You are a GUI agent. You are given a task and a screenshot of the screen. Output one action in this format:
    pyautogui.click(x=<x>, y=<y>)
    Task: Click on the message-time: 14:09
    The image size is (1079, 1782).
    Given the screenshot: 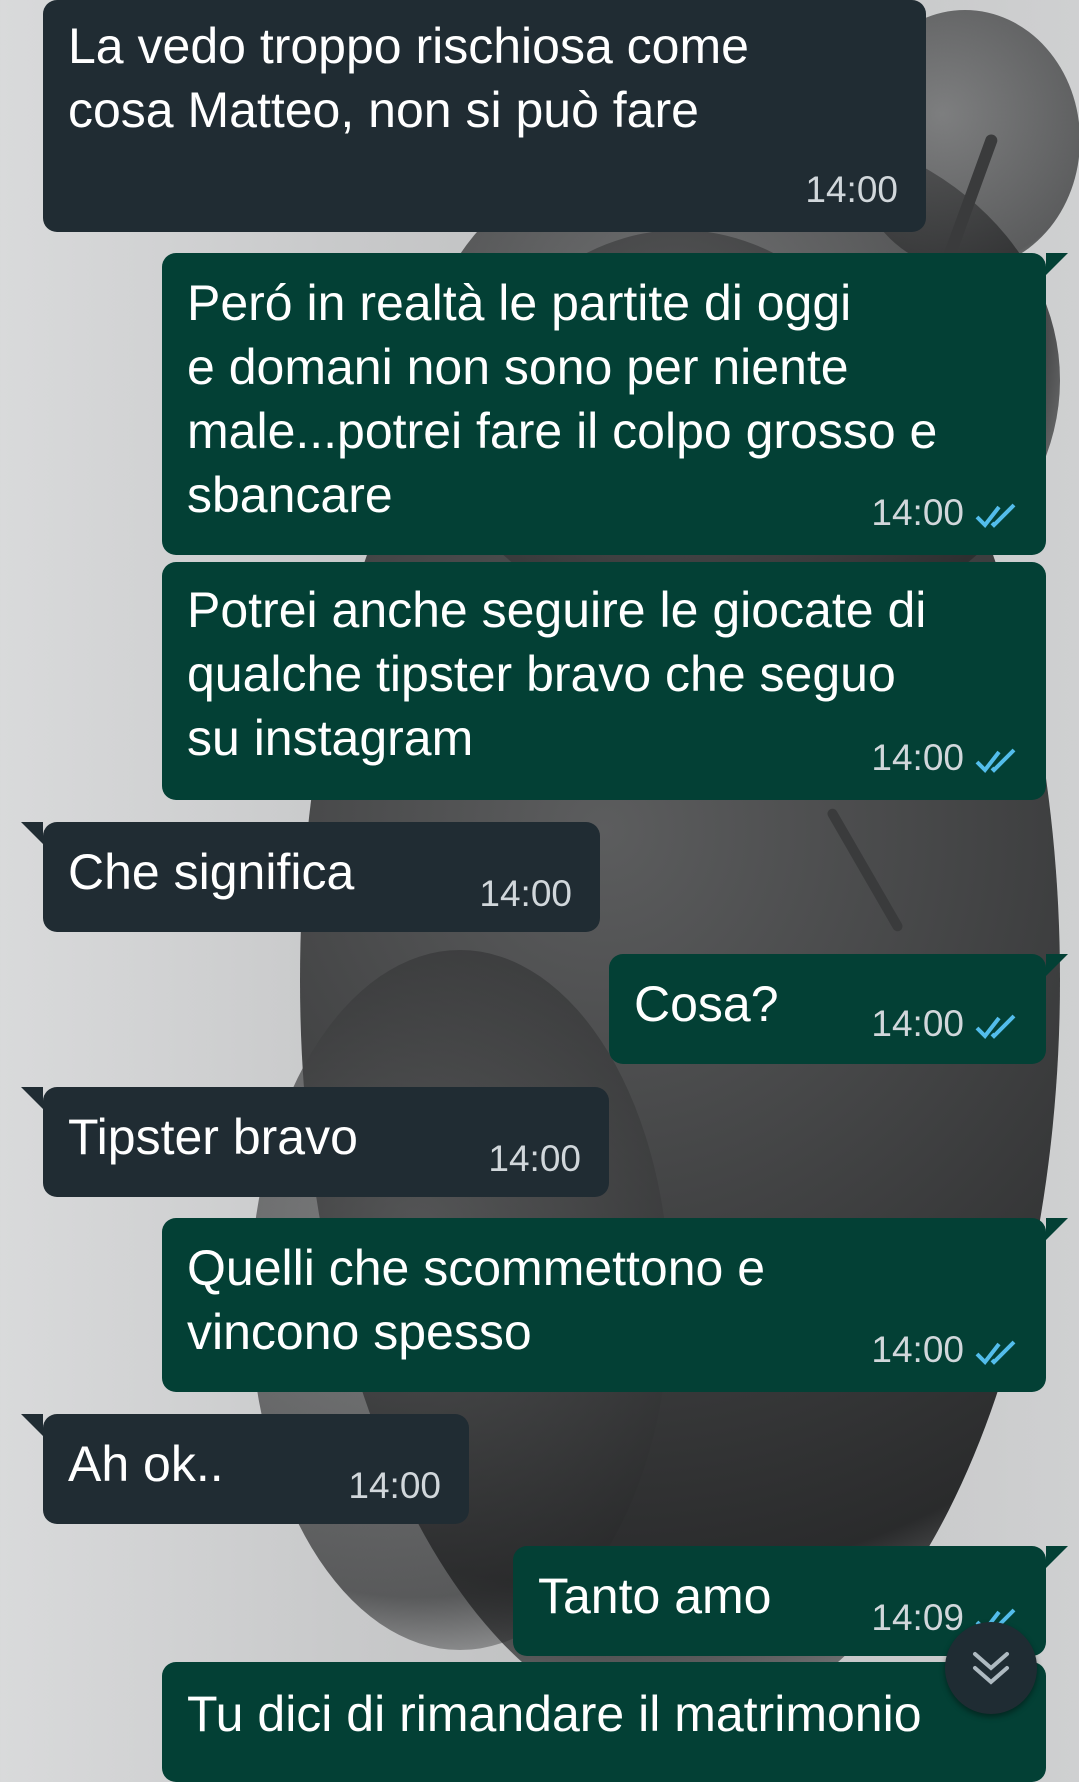 What is the action you would take?
    pyautogui.click(x=917, y=1617)
    